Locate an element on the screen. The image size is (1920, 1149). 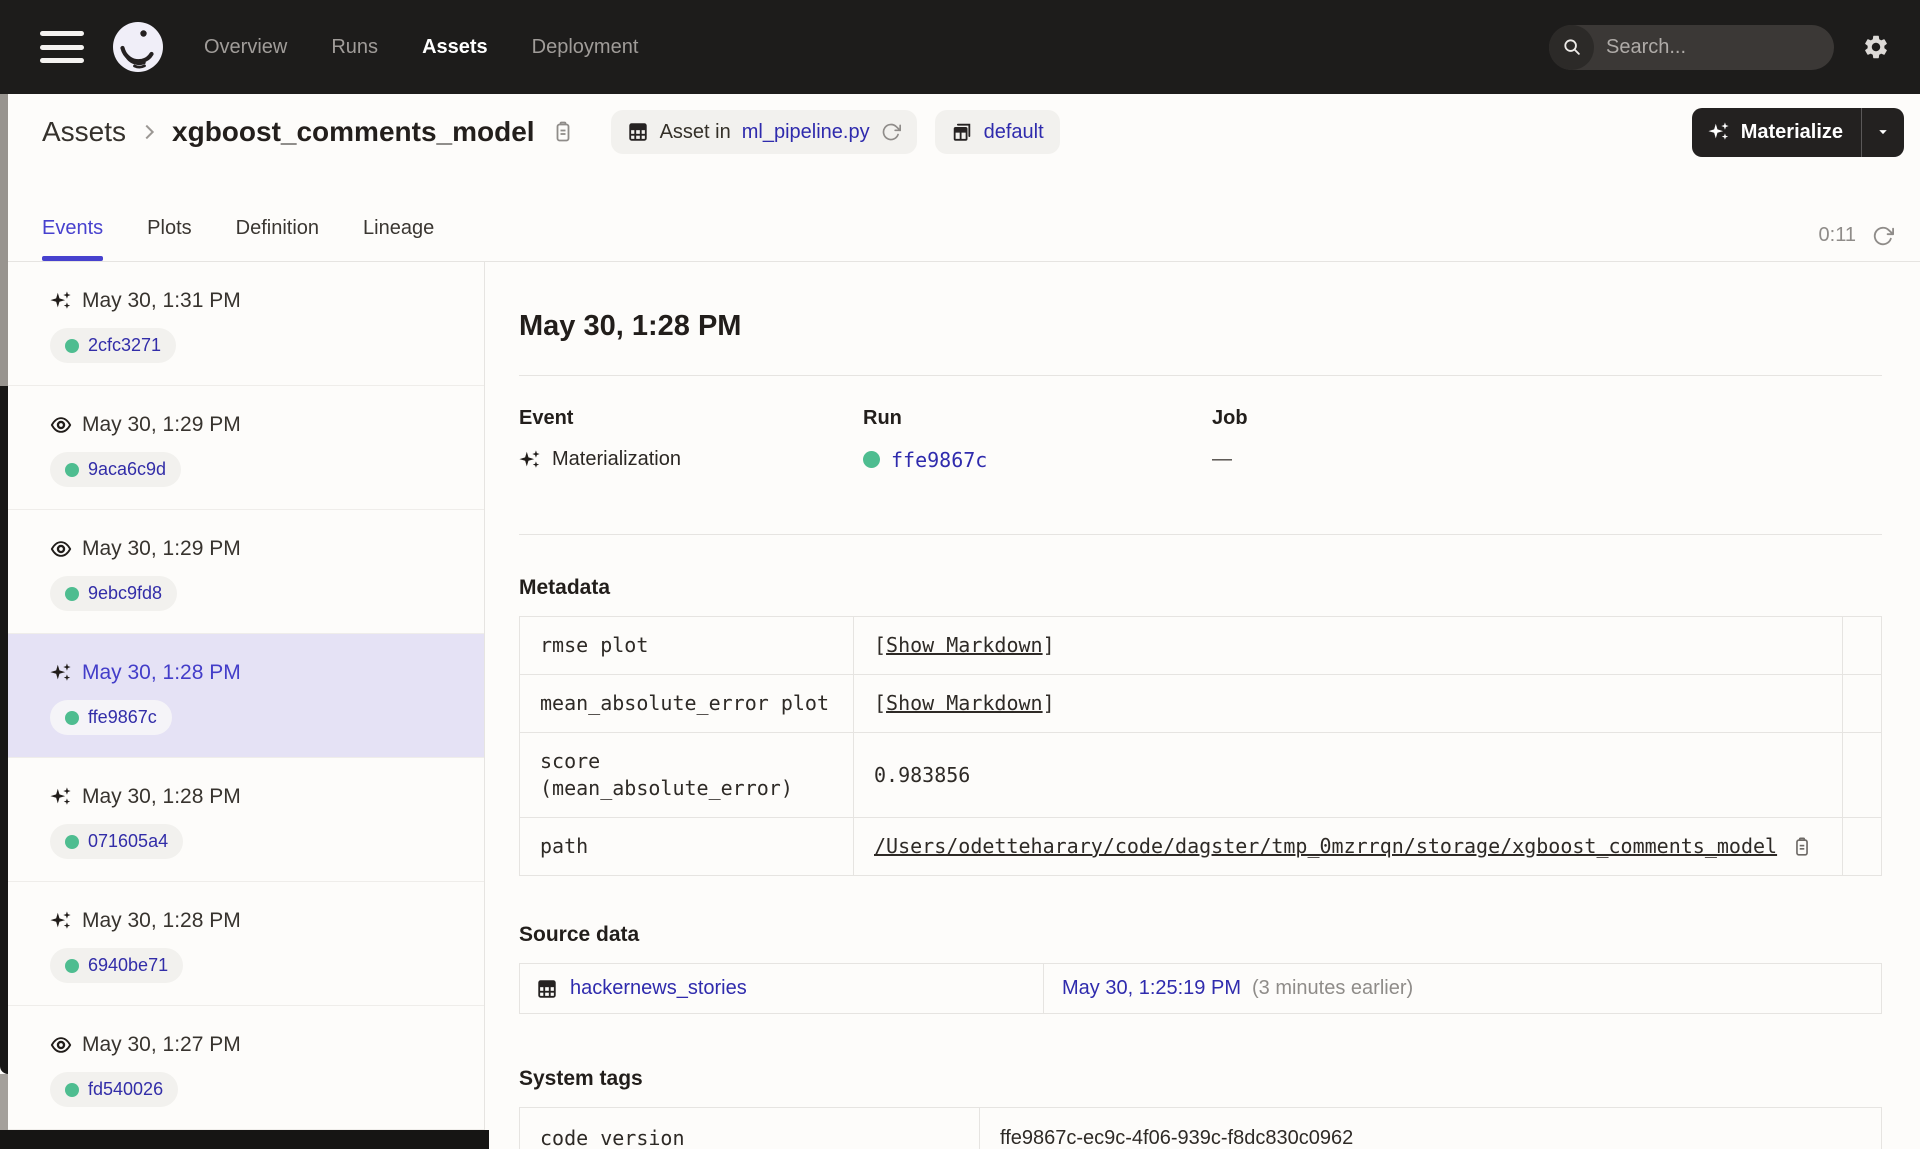
event-detail-title: May 30, 1:28 PM is located at coordinates (630, 326).